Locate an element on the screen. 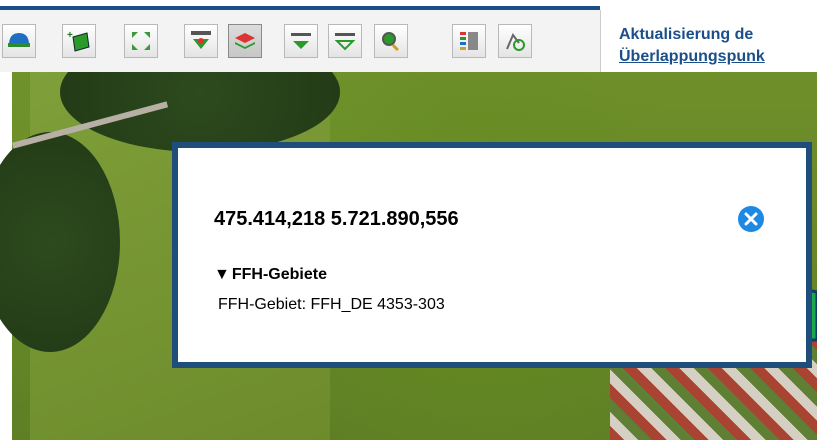  magnifier-icon is located at coordinates (390, 42).